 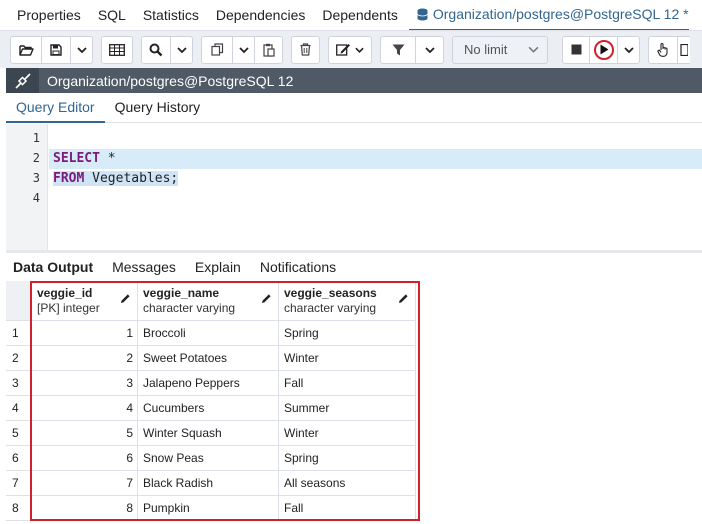 I want to click on cell-veggie-id: 6, so click(x=85, y=458).